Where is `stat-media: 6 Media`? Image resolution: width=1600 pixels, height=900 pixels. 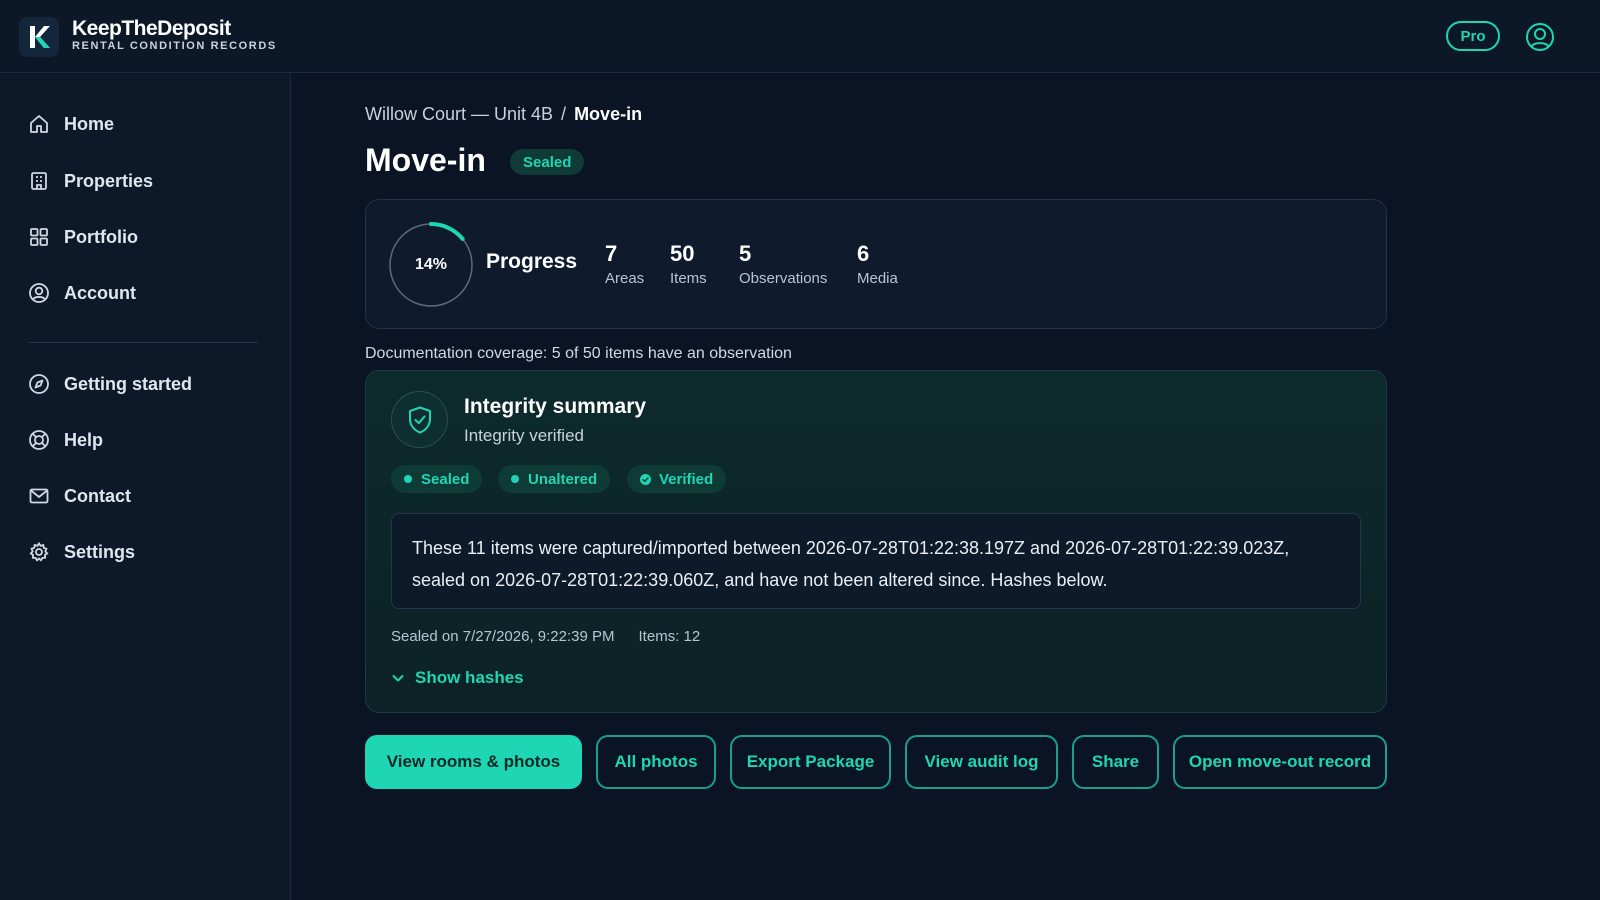
stat-media: 6 Media is located at coordinates (877, 264).